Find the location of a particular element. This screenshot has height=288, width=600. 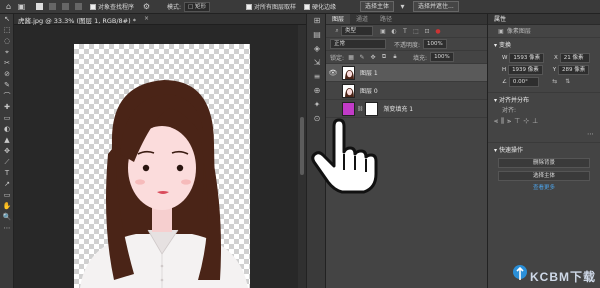

align-right-icon: ⫸ is located at coordinates (509, 121).